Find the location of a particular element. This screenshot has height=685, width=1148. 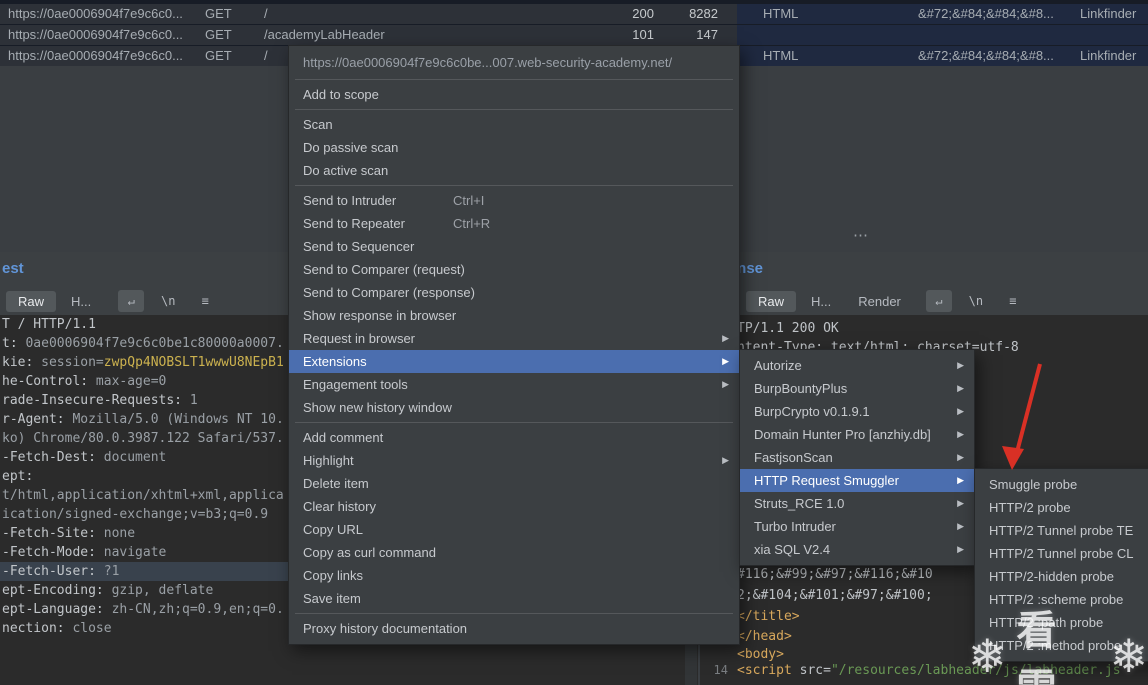

menu-item: BurpCrypto v0.1.9.1 ▶ is located at coordinates (857, 411).